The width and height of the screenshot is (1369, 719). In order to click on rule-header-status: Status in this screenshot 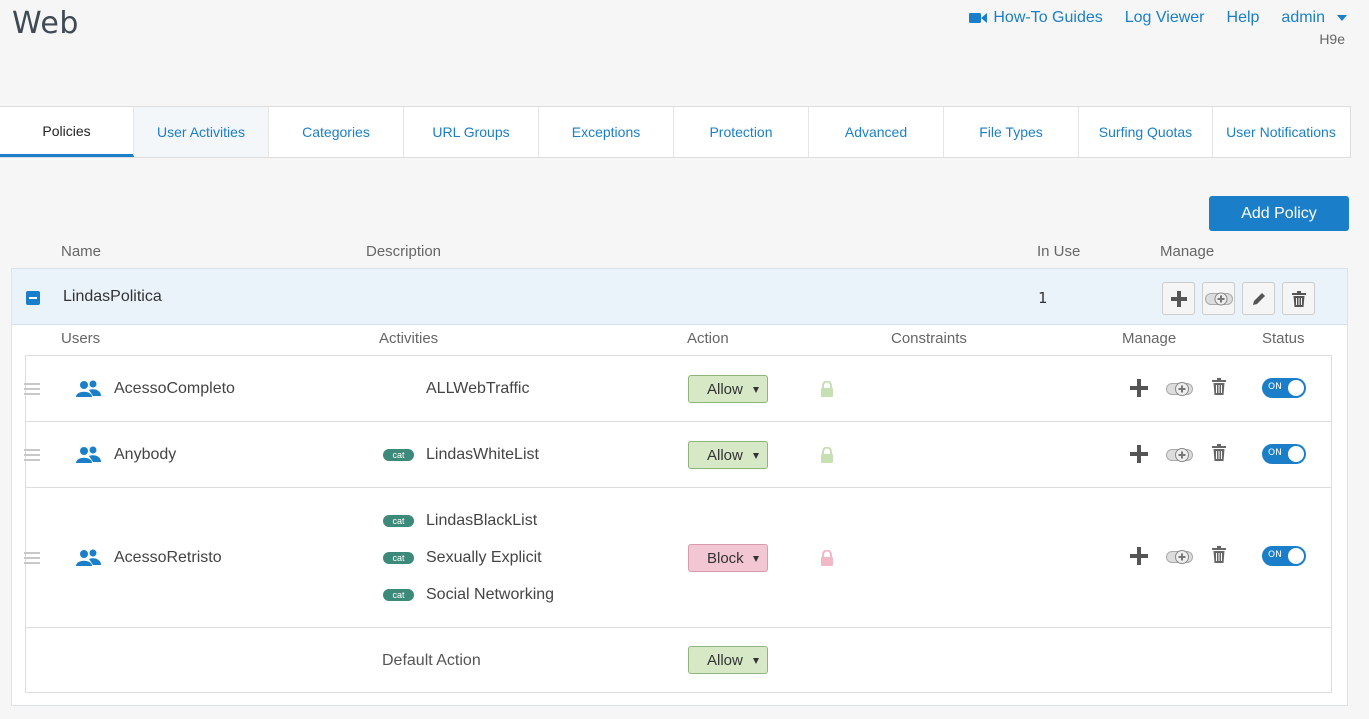, I will do `click(1283, 338)`.